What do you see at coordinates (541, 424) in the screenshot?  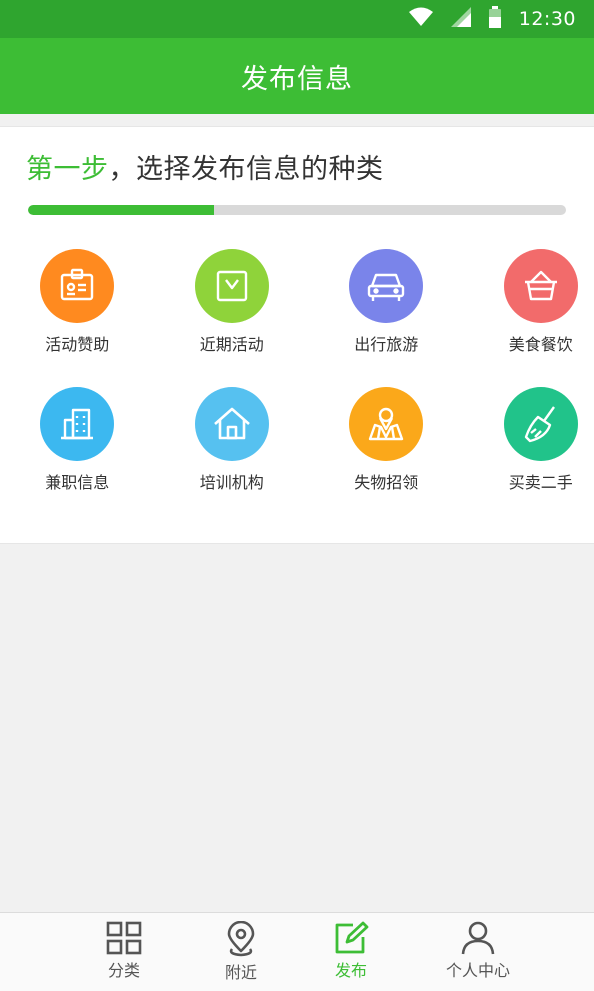 I see `broom-icon` at bounding box center [541, 424].